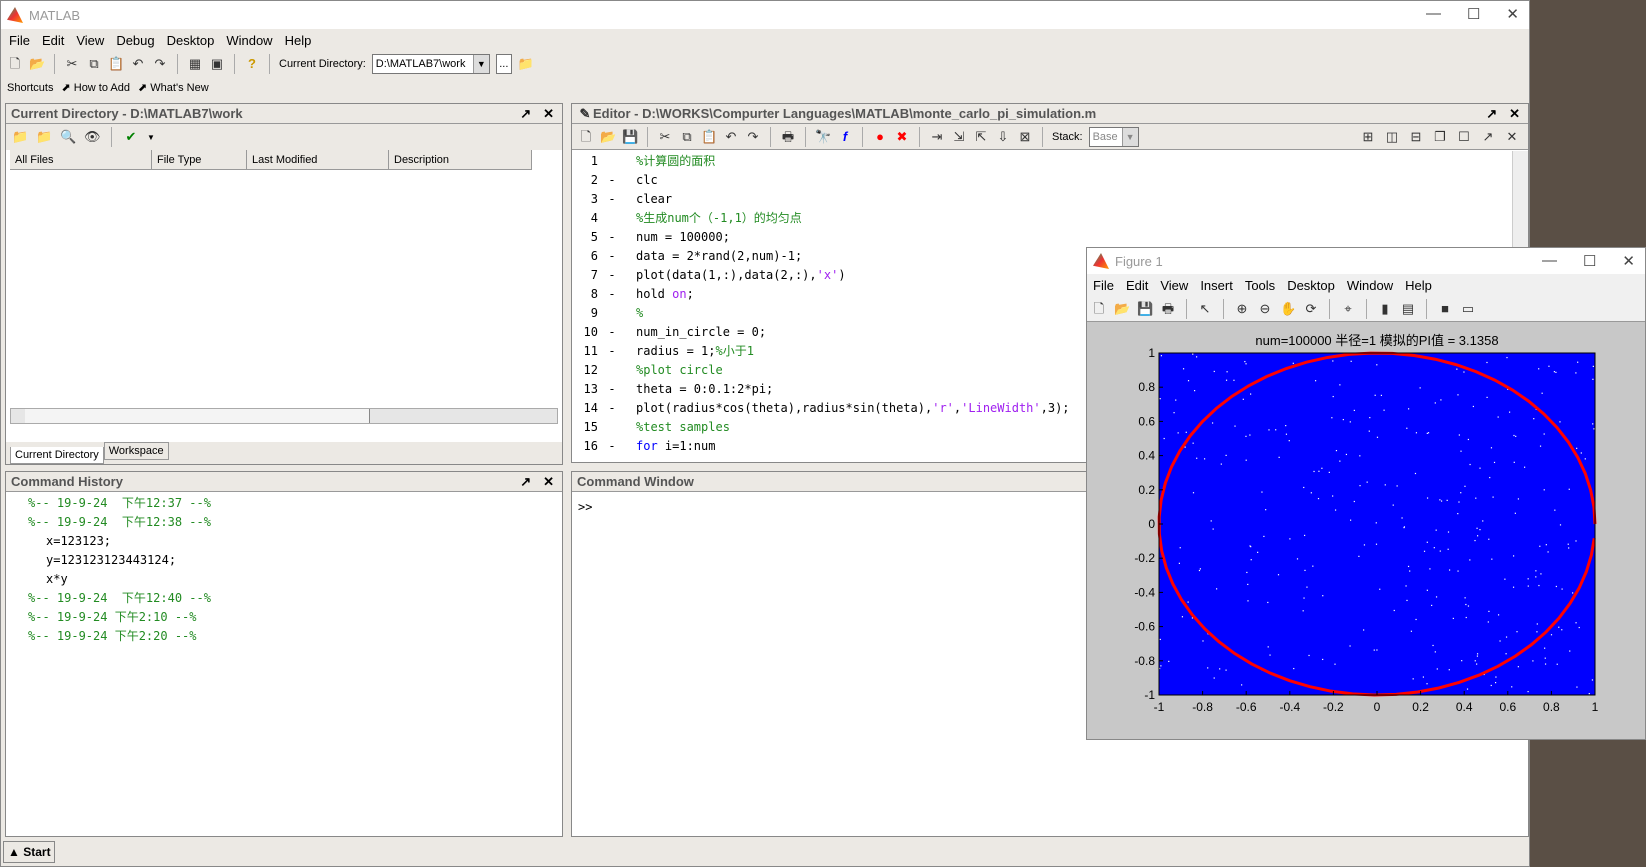  Describe the element at coordinates (1370, 285) in the screenshot. I see `figure-menu-window: Window` at that location.